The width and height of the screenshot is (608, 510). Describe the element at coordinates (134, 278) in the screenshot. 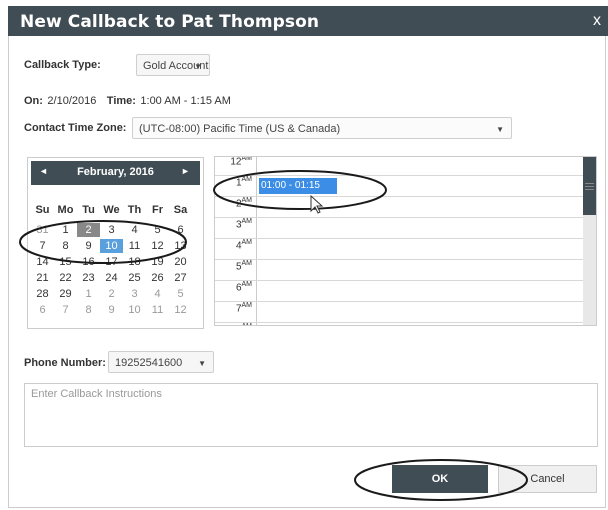

I see `calendar-day: 25` at that location.